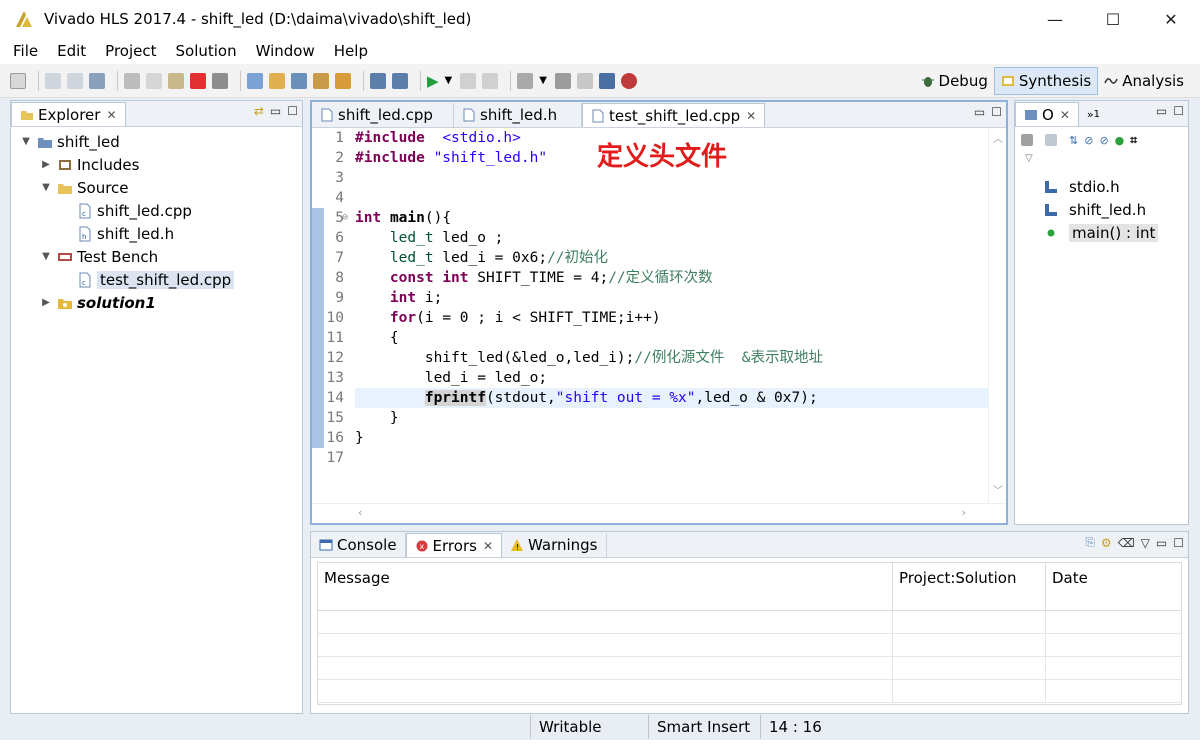 Image resolution: width=1200 pixels, height=750 pixels. What do you see at coordinates (25, 51) in the screenshot?
I see `menu-file: File` at bounding box center [25, 51].